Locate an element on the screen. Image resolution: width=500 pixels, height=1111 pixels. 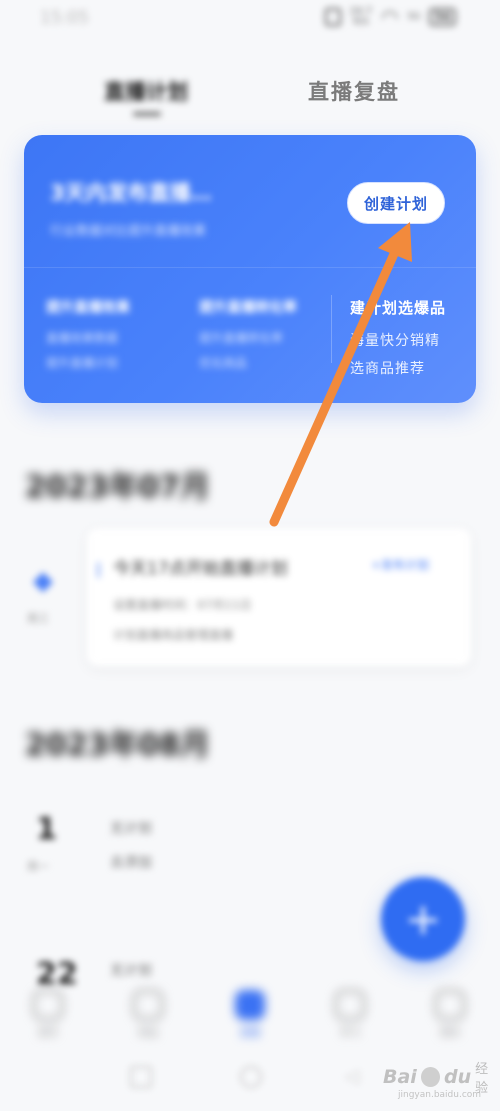
plus-icon: + is located at coordinates (423, 919).